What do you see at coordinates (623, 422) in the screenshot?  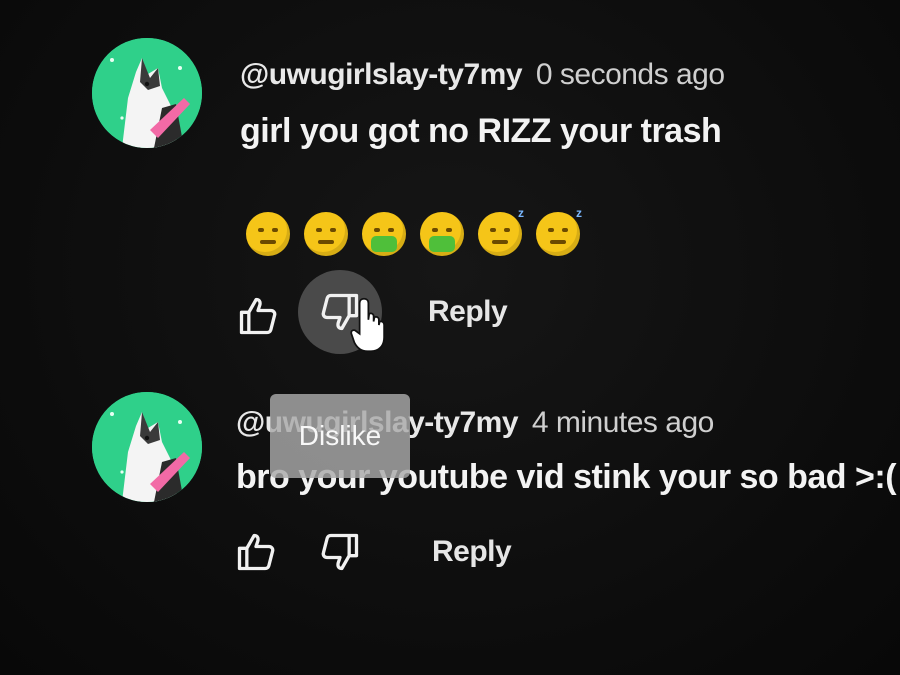 I see `comment-timestamp: 4 minutes ago` at bounding box center [623, 422].